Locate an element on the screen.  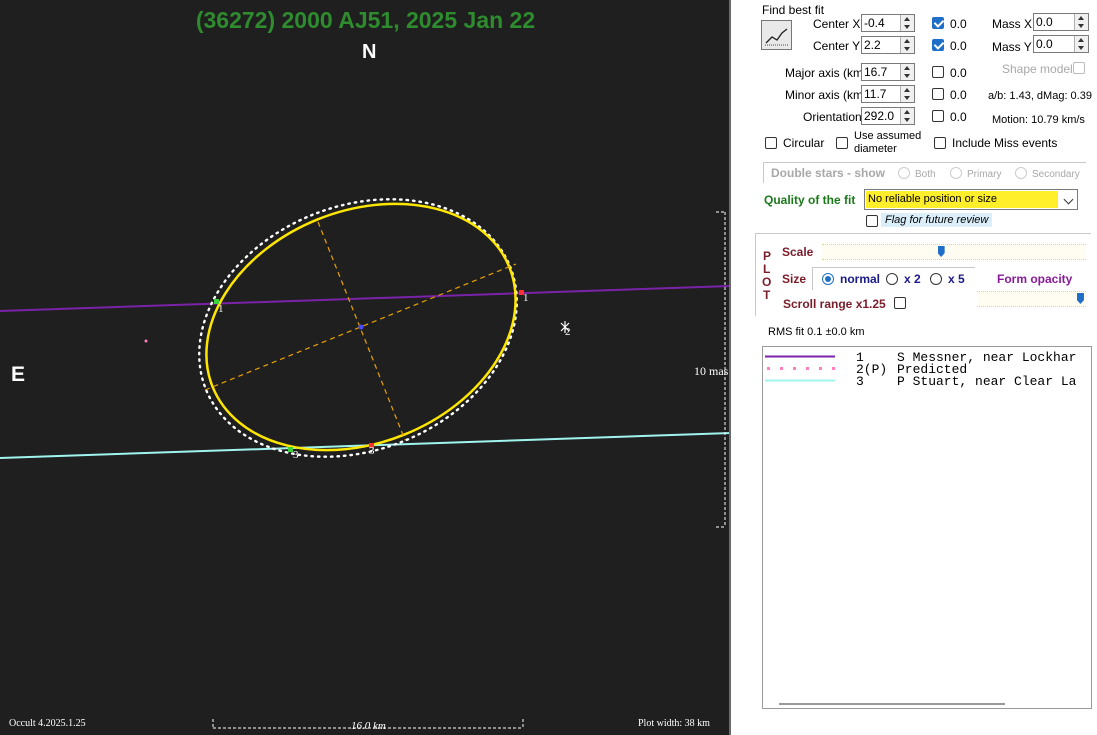
center-marker is located at coordinates (361, 327).